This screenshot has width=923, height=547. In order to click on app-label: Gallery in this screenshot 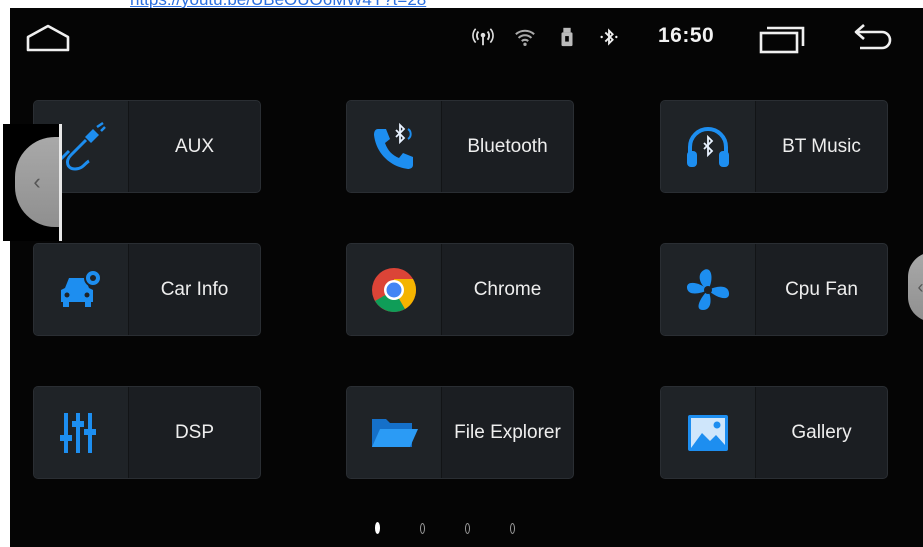, I will do `click(821, 432)`.